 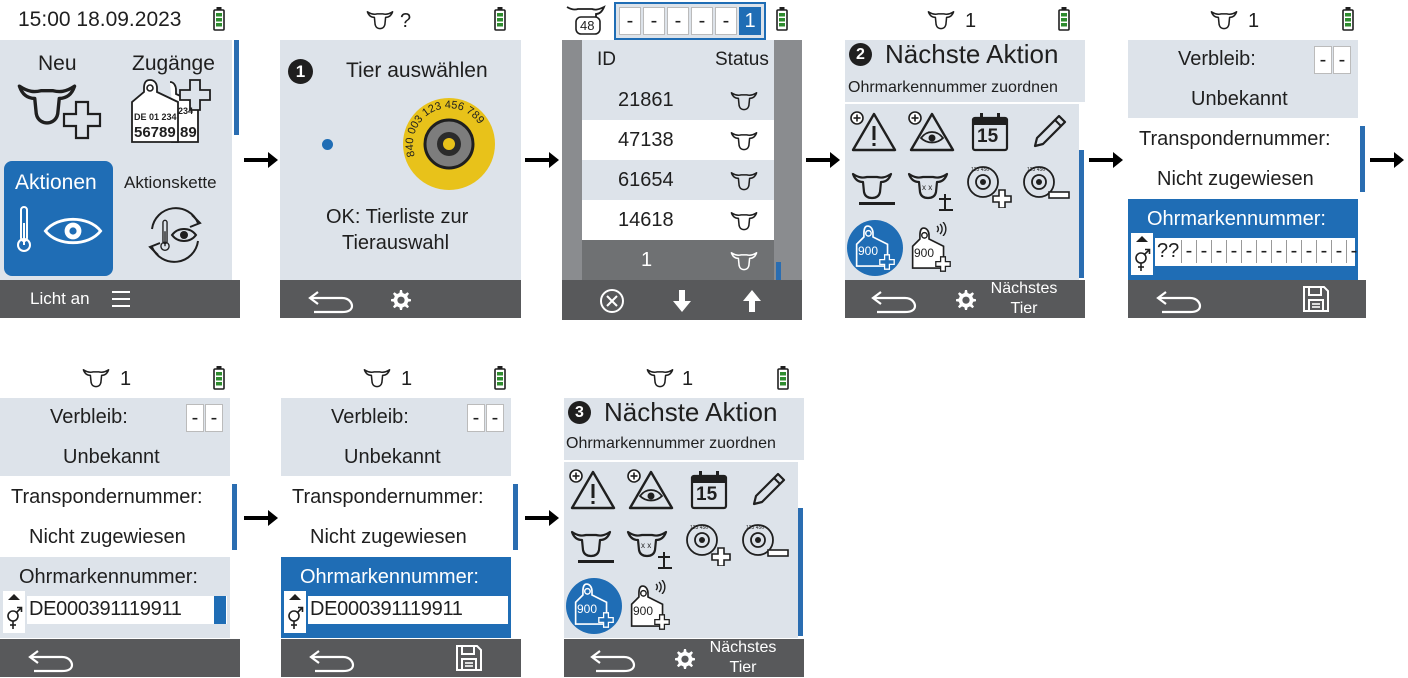 I want to click on tile-neu: Neu, so click(x=62, y=96).